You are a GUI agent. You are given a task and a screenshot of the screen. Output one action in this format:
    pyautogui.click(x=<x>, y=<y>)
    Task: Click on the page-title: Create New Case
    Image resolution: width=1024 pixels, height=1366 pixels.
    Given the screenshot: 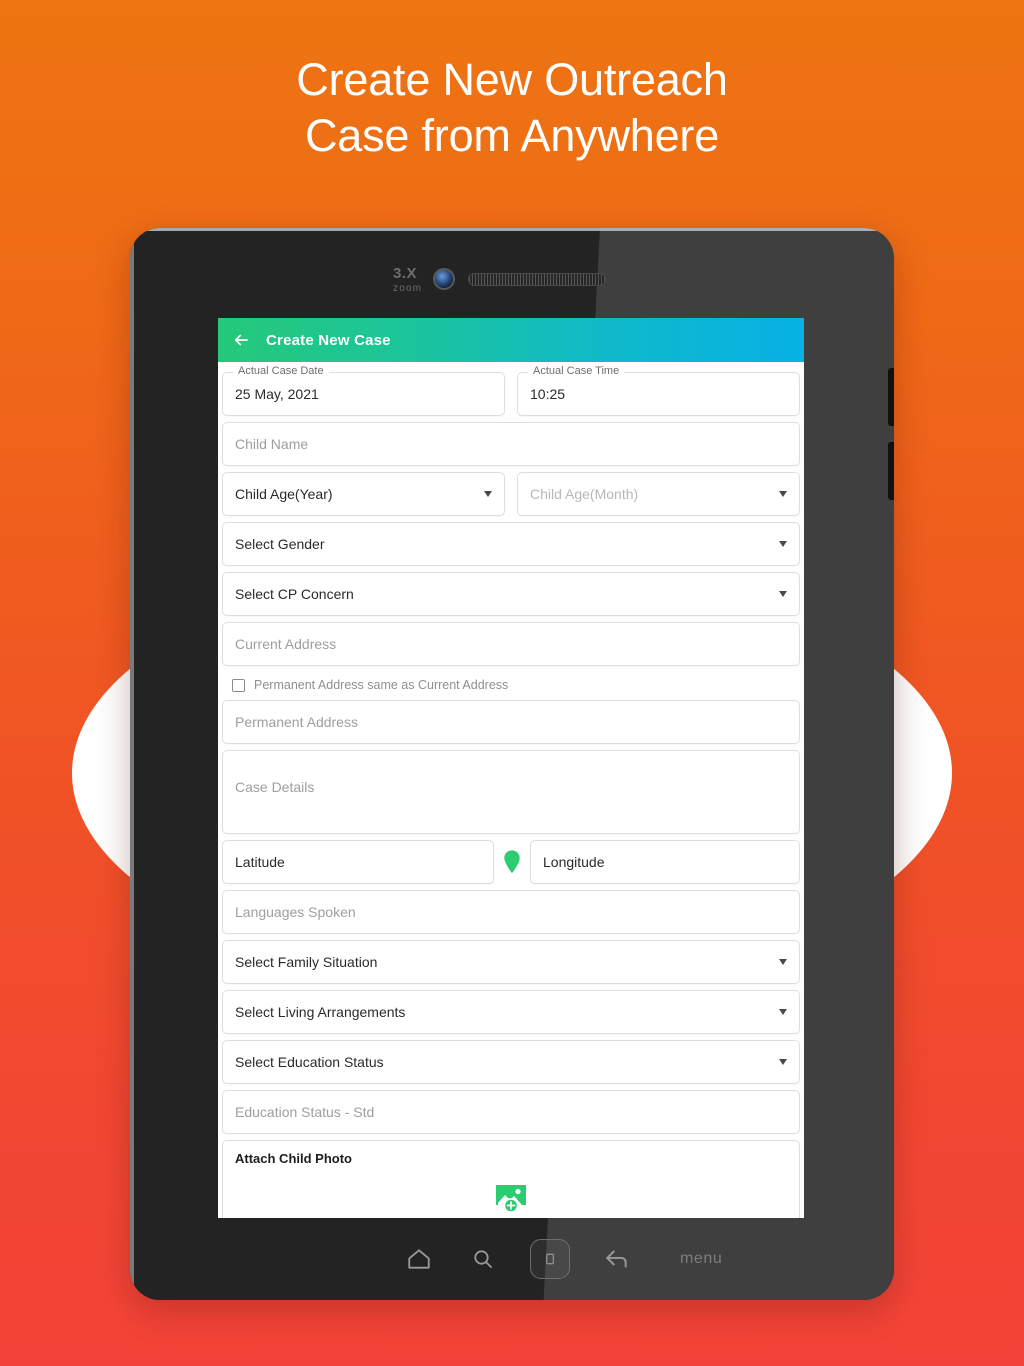 What is the action you would take?
    pyautogui.click(x=328, y=340)
    